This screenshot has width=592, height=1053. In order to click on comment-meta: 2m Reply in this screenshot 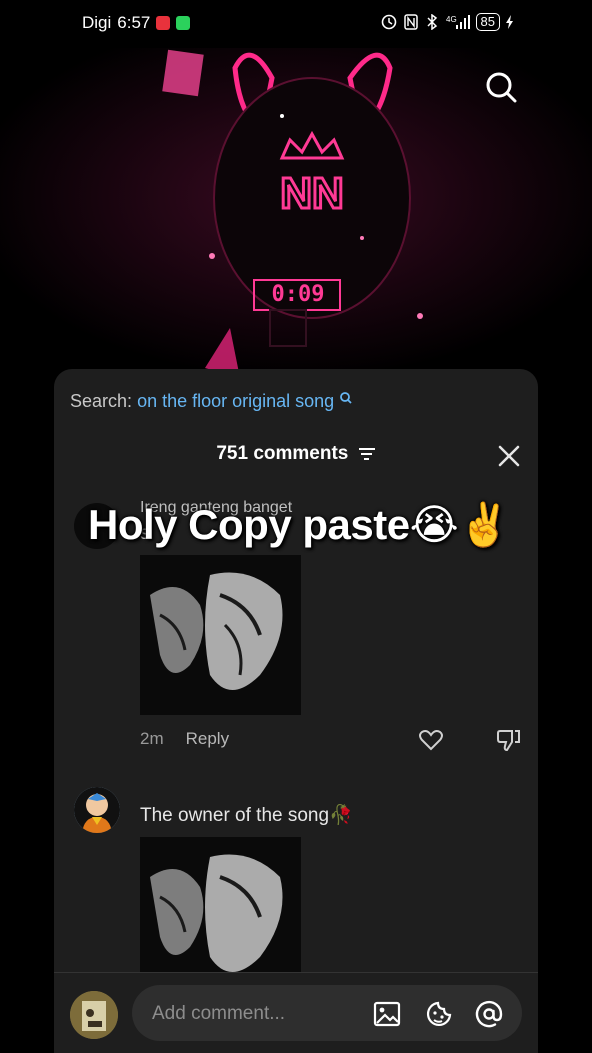, I will do `click(184, 739)`.